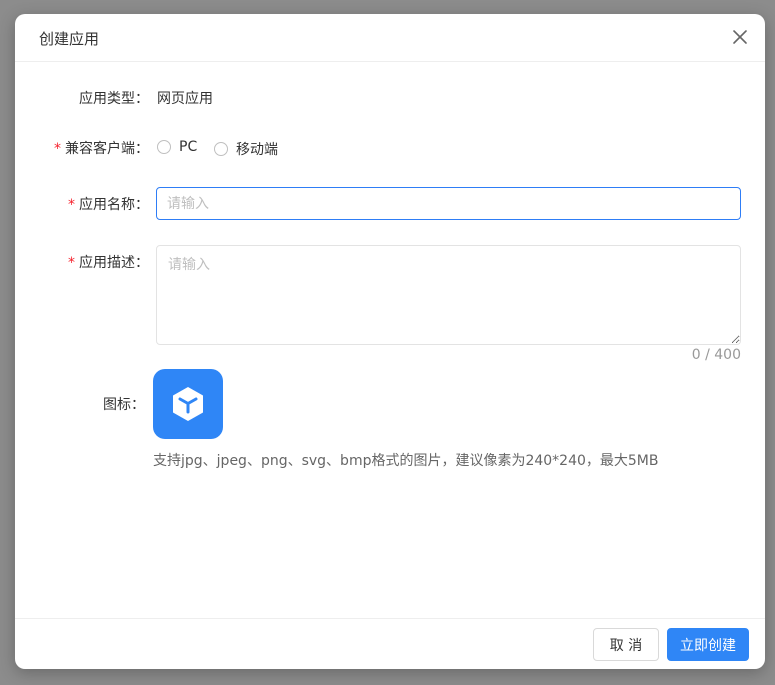  Describe the element at coordinates (390, 643) in the screenshot. I see `dialog-footer: 取 消 立即创建` at that location.